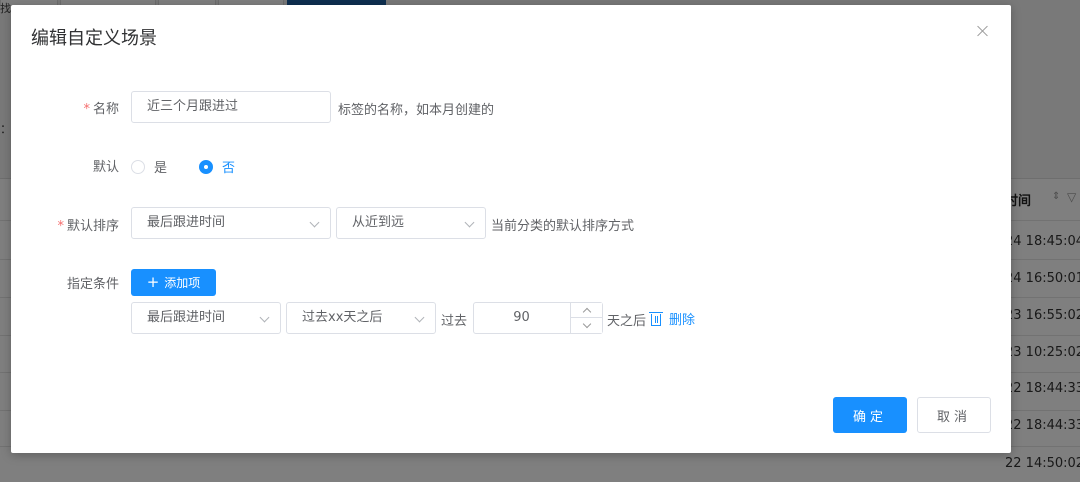 This screenshot has width=1080, height=482. I want to click on condition-field-value: 最后跟进时间, so click(186, 317).